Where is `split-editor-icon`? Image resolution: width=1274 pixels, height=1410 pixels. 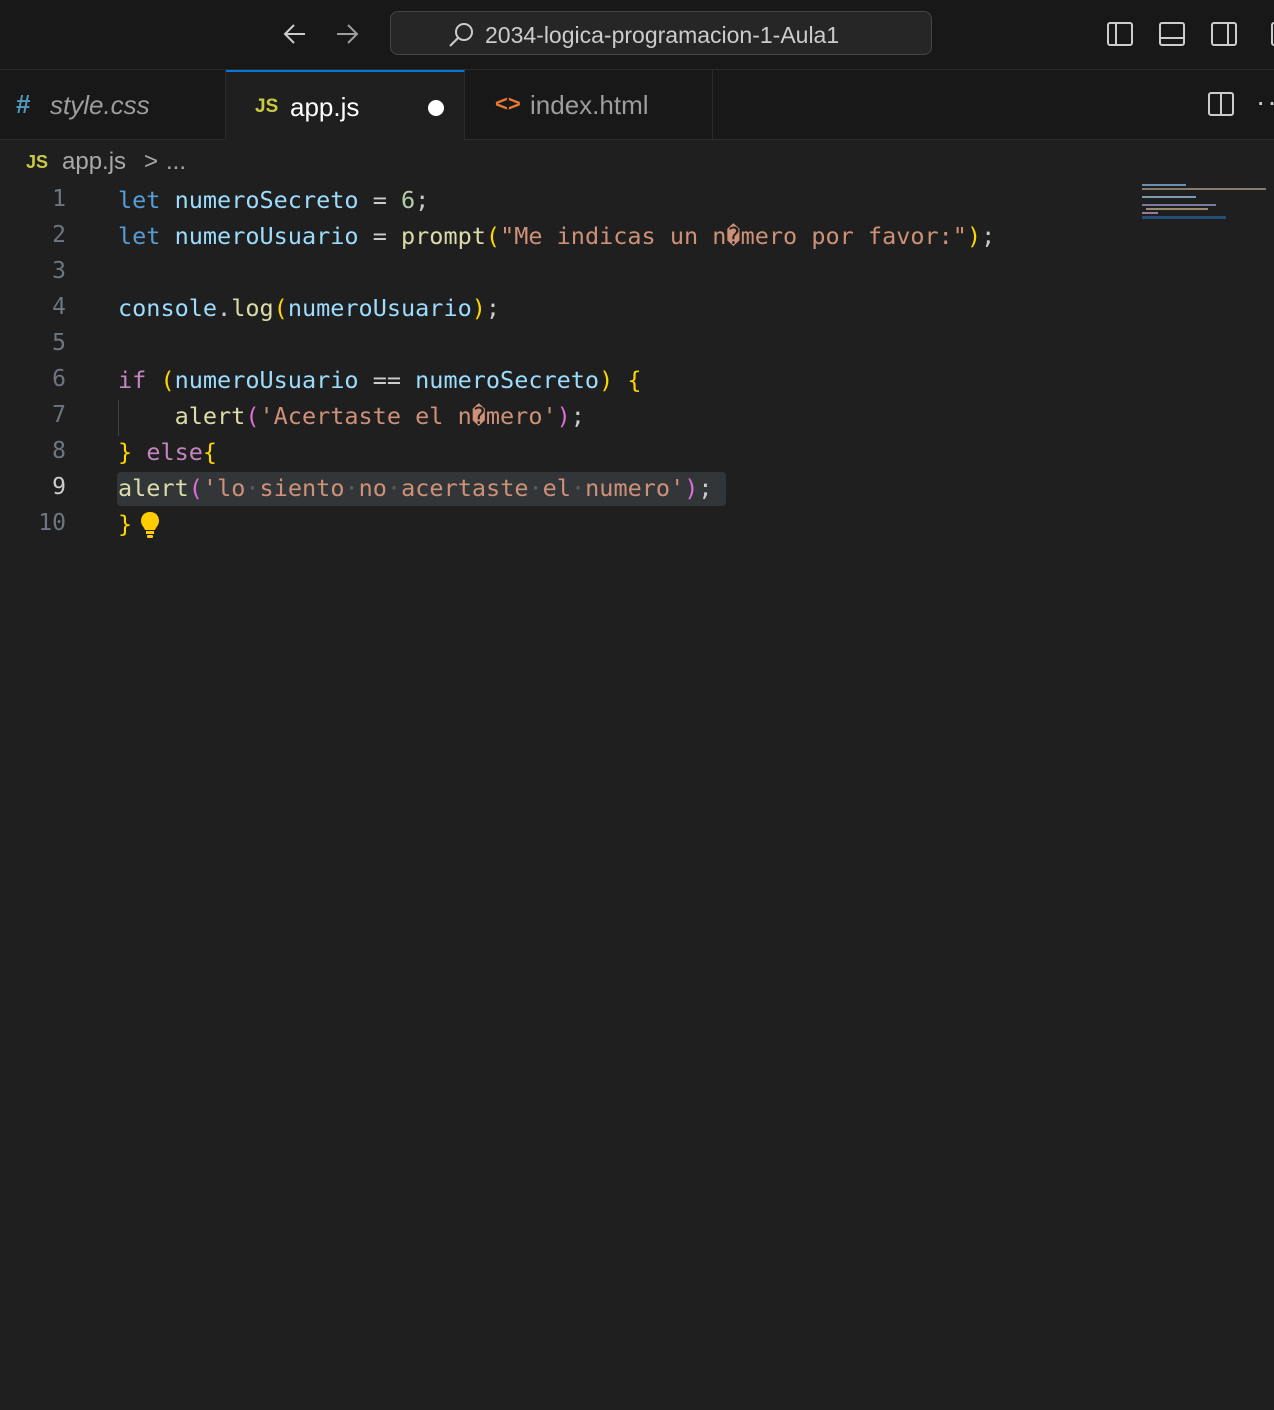
split-editor-icon is located at coordinates (1221, 104).